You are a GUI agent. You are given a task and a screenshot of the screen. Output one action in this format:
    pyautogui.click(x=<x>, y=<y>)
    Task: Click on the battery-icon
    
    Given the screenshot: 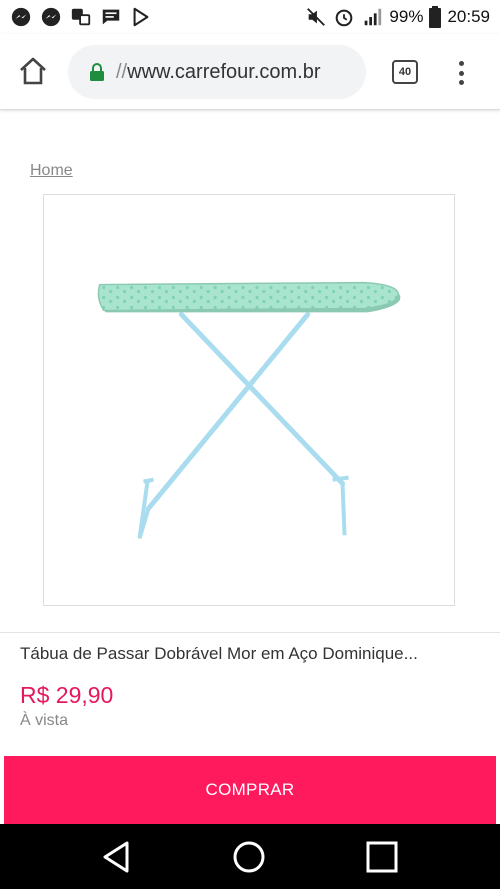 What is the action you would take?
    pyautogui.click(x=435, y=17)
    